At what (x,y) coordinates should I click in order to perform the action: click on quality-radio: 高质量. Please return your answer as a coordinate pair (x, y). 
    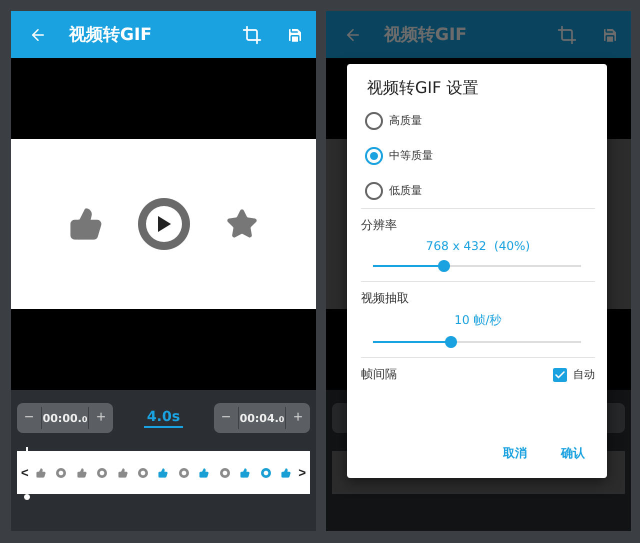
    Looking at the image, I should click on (478, 120).